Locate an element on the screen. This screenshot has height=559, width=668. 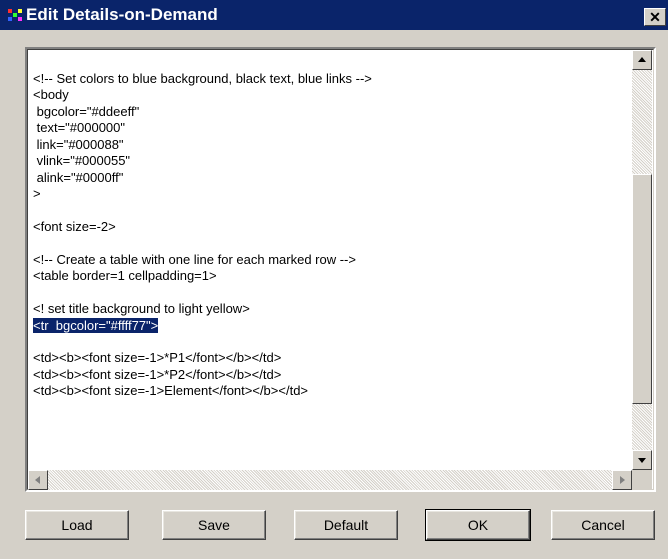
code-line: <td><b><font size=-1>*P1</font></b></td> is located at coordinates (328, 358).